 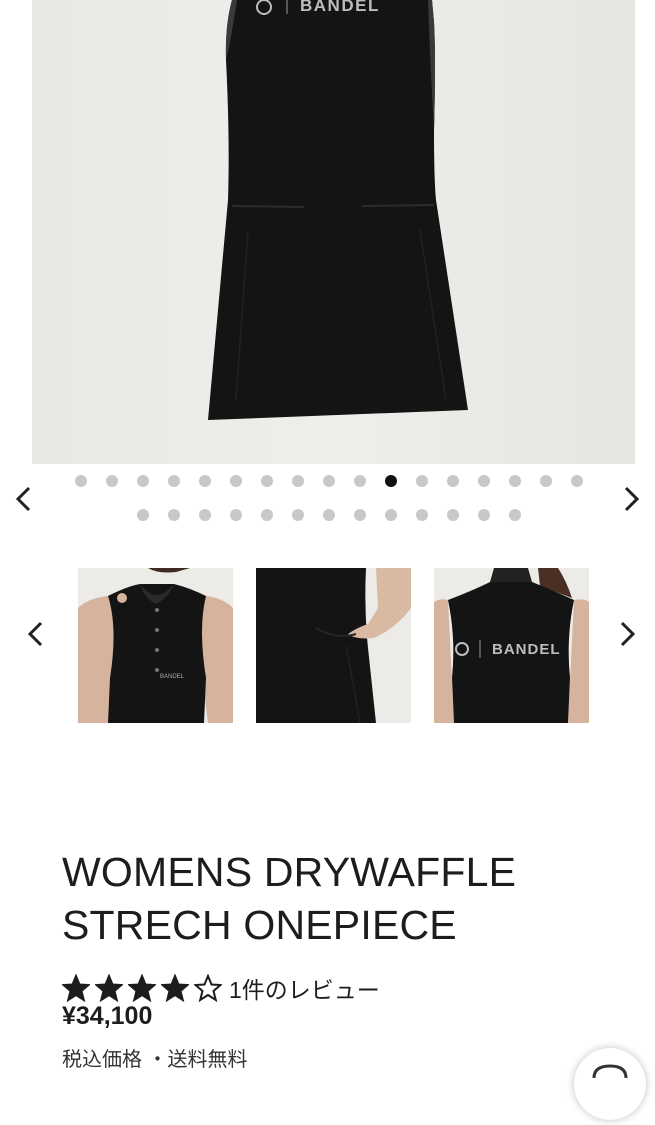 I want to click on thumbnails-next-button, so click(x=628, y=634).